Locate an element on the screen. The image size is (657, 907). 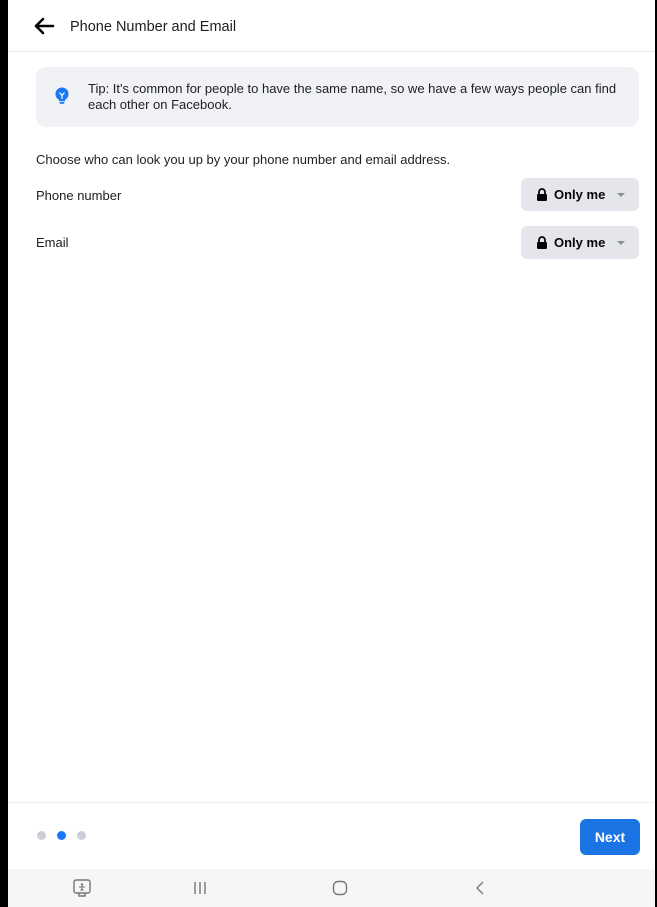
android-nav-bar is located at coordinates (331, 888).